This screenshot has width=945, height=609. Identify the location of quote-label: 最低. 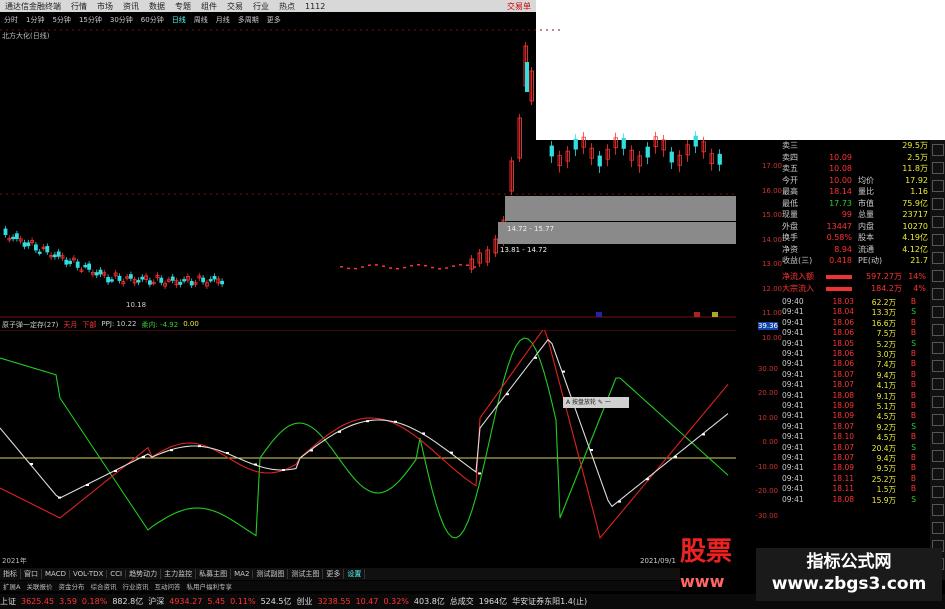
(790, 203).